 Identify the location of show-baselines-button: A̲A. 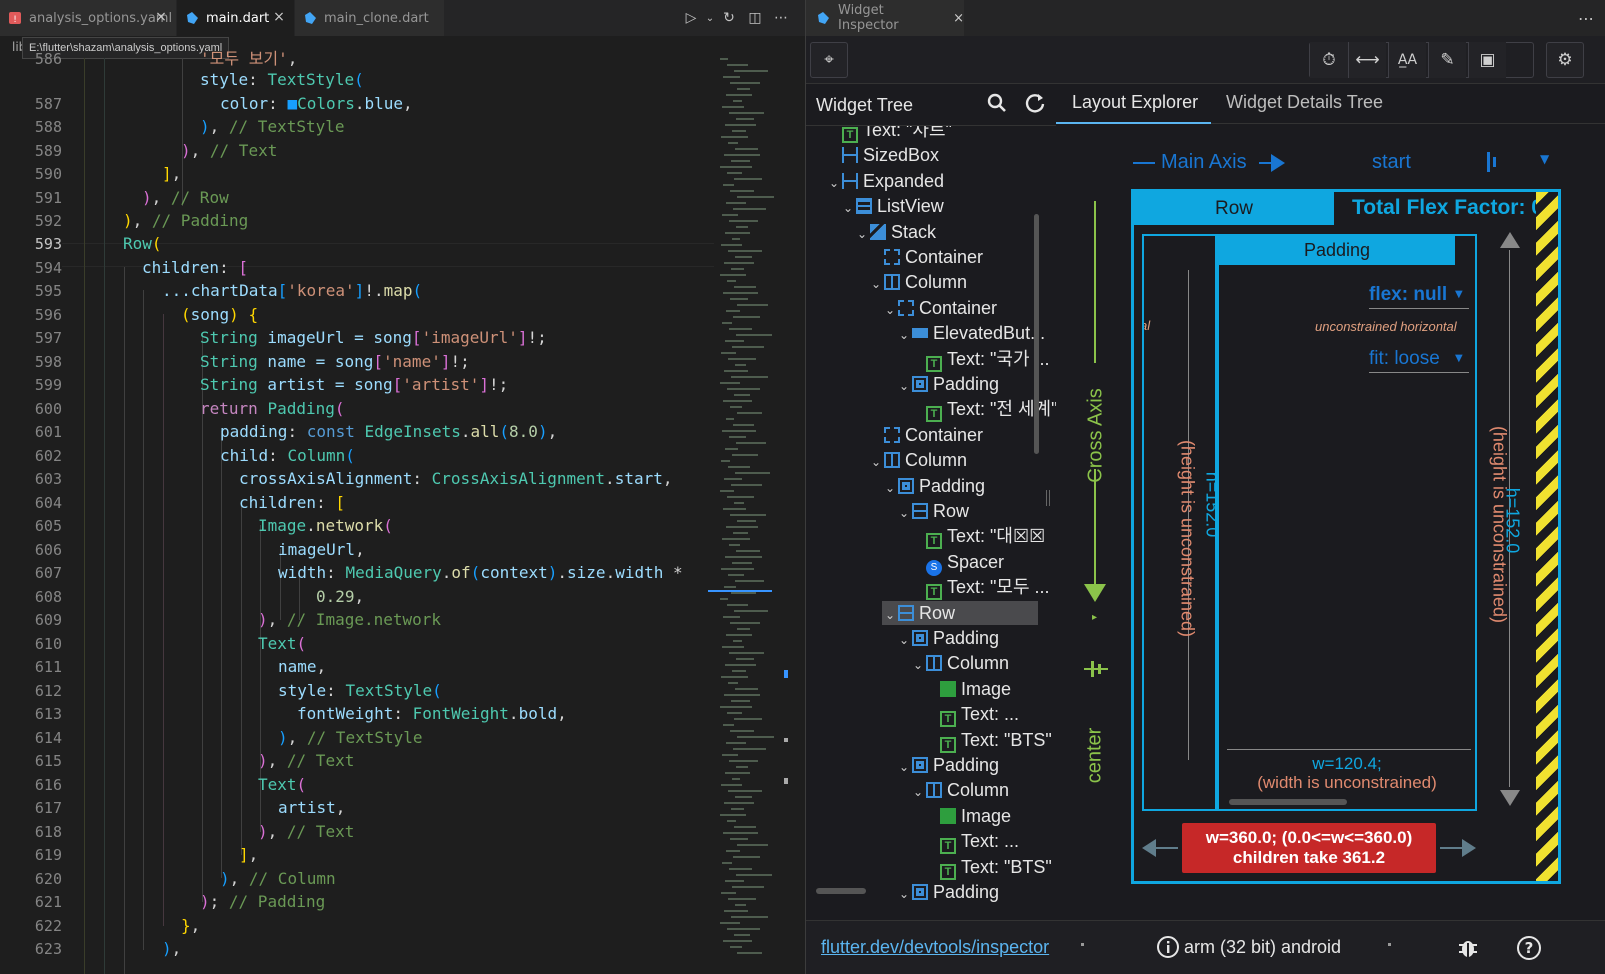
(1407, 60).